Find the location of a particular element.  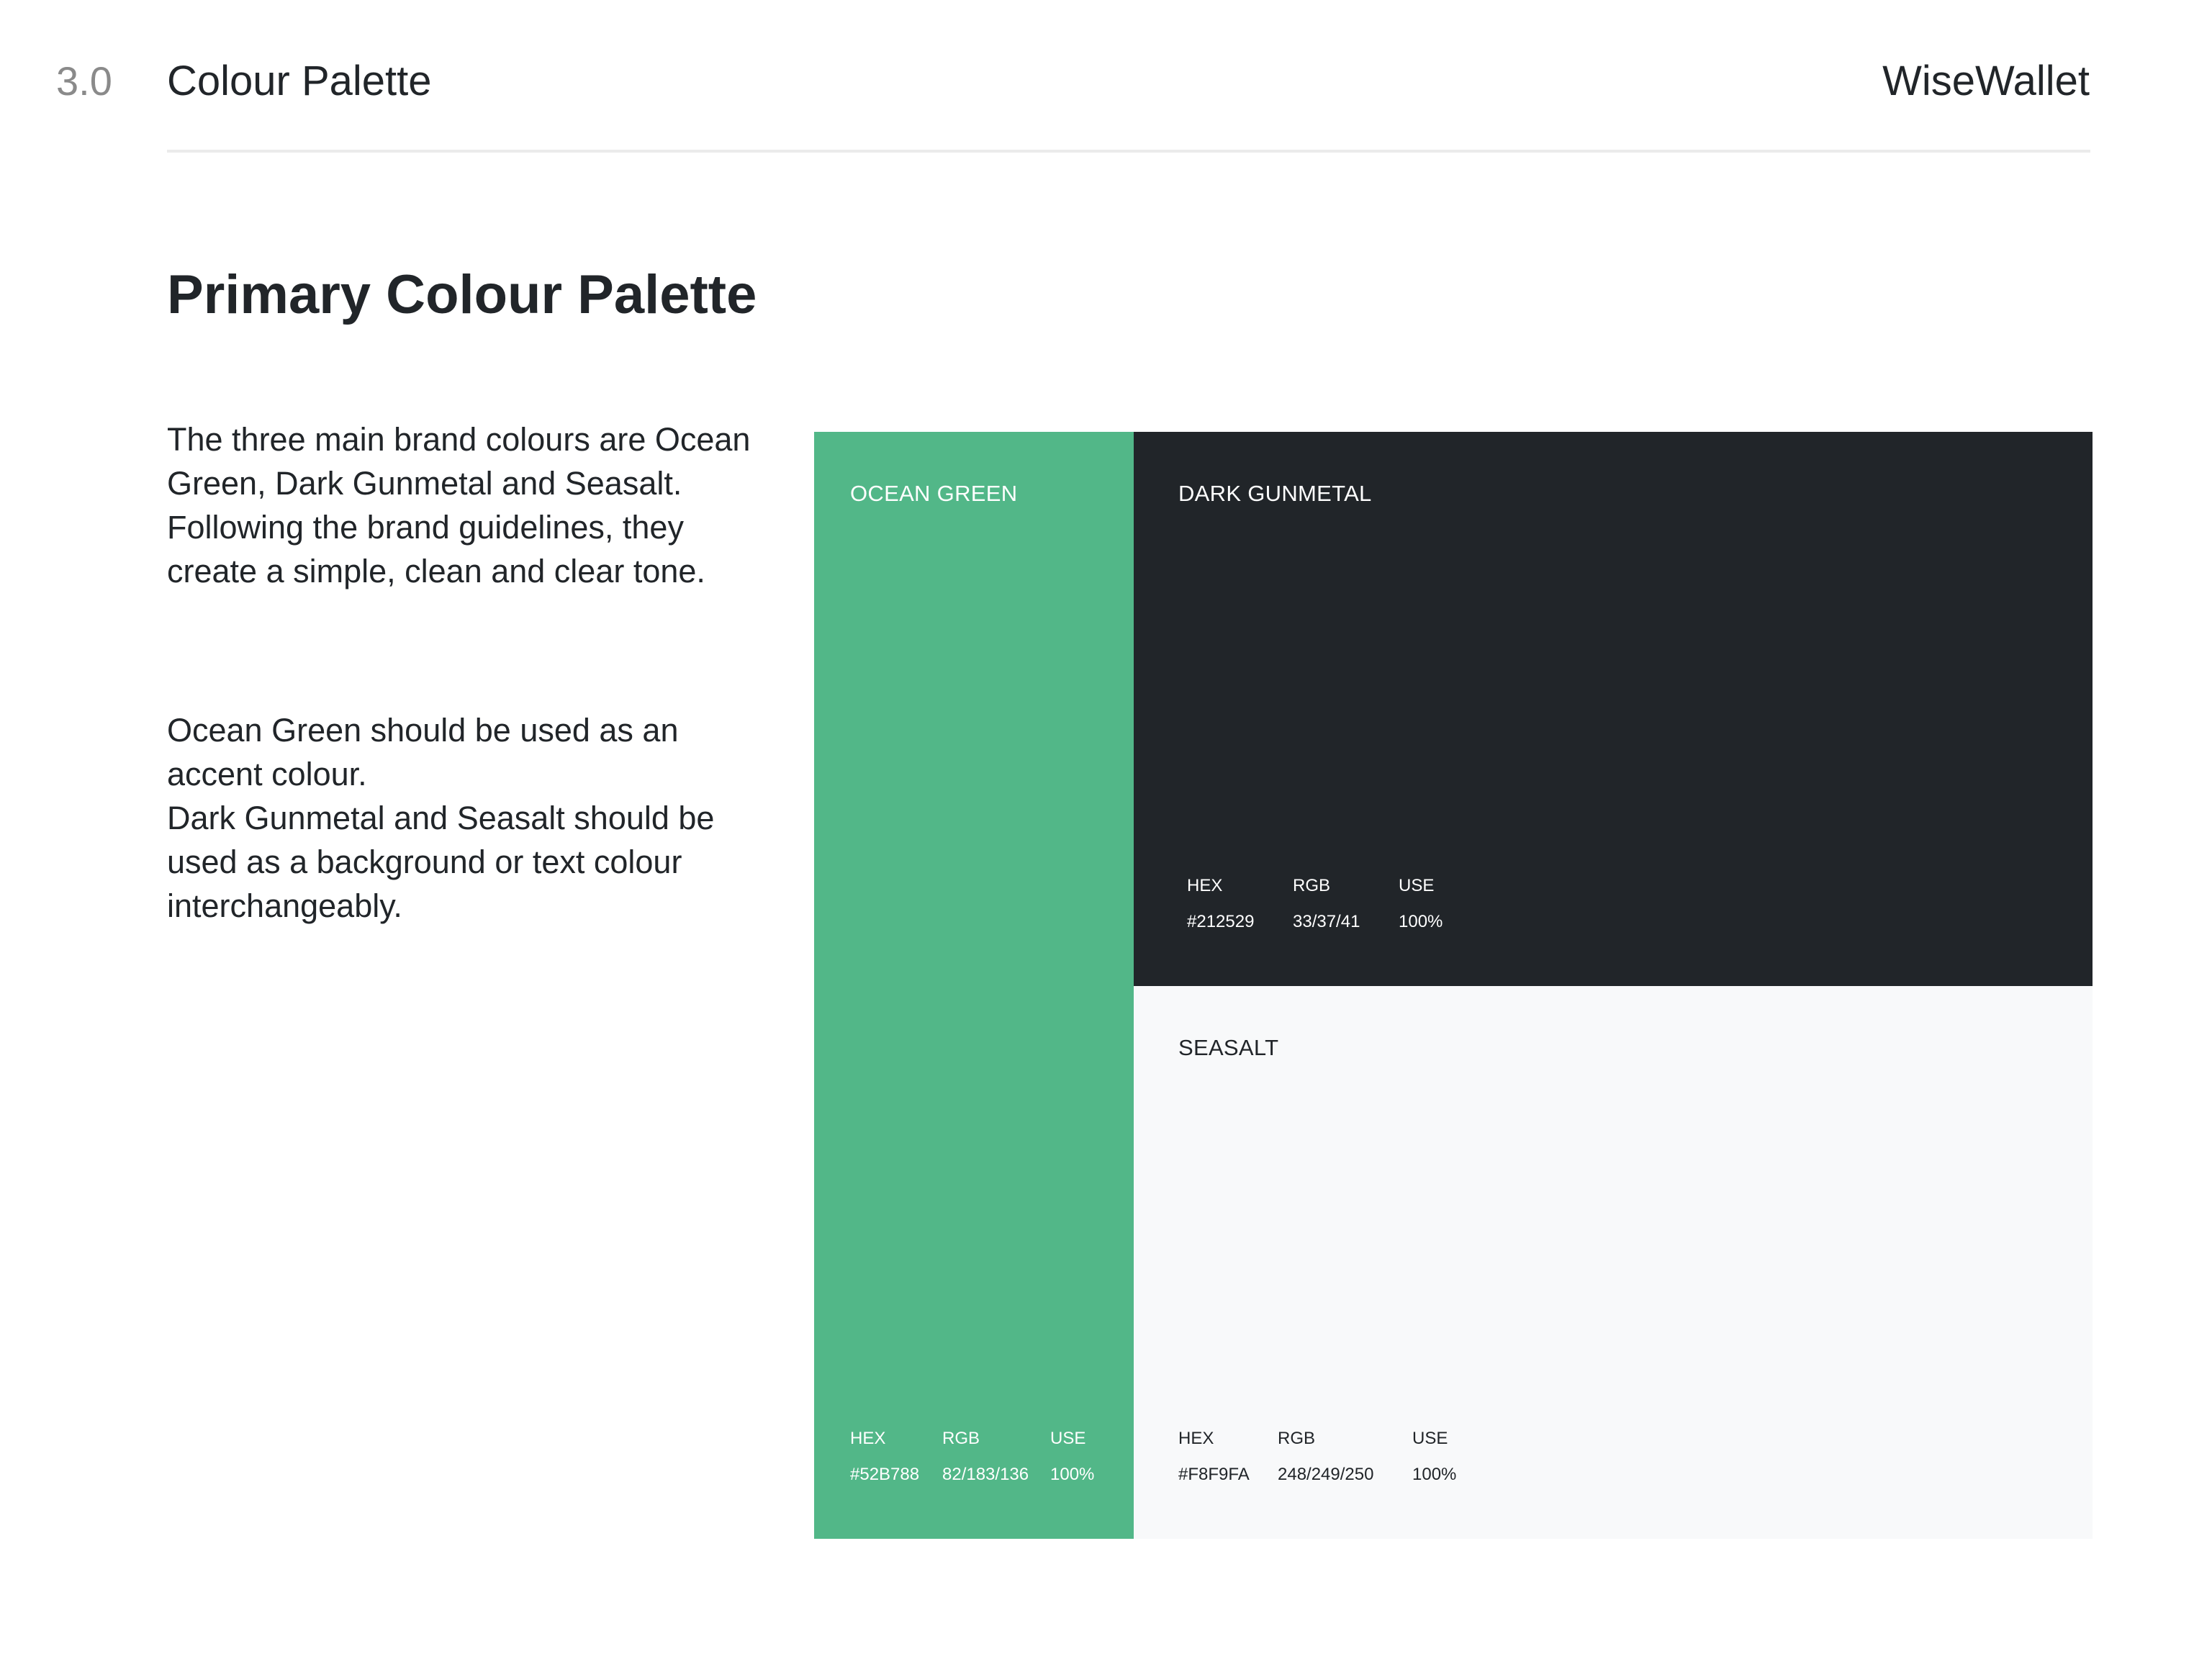

rgb-value: 248/249/250 is located at coordinates (1326, 1475).